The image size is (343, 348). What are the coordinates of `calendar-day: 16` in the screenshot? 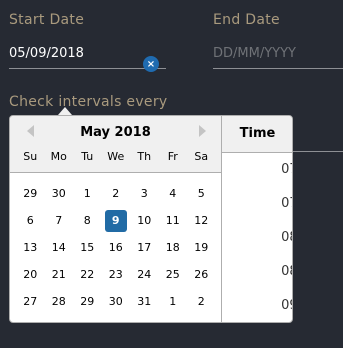 It's located at (116, 248).